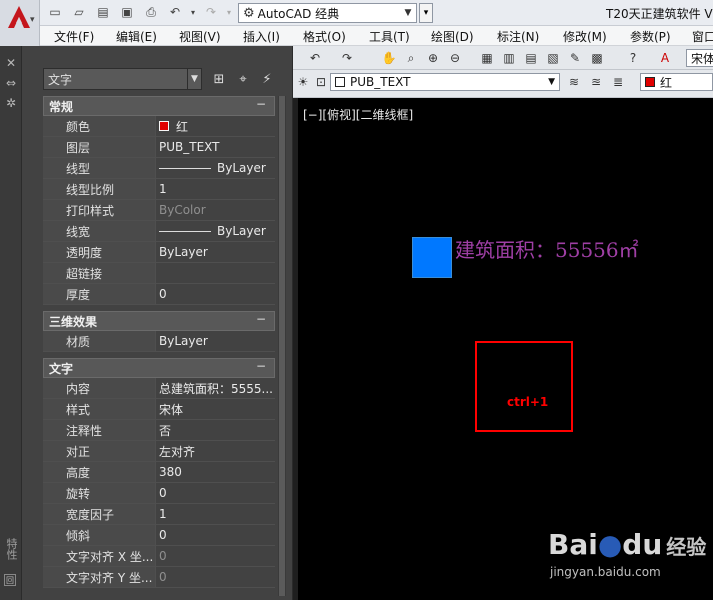  What do you see at coordinates (11, 103) in the screenshot?
I see `settings-icon: ✲` at bounding box center [11, 103].